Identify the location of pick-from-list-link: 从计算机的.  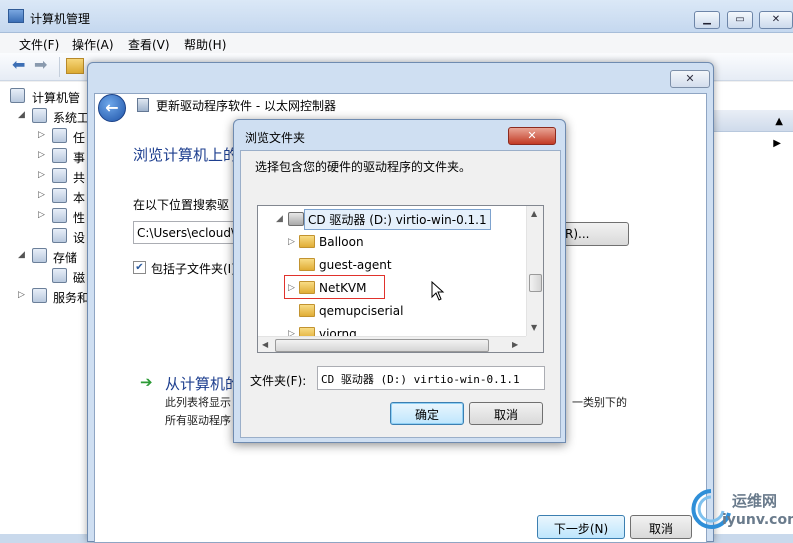
(202, 383).